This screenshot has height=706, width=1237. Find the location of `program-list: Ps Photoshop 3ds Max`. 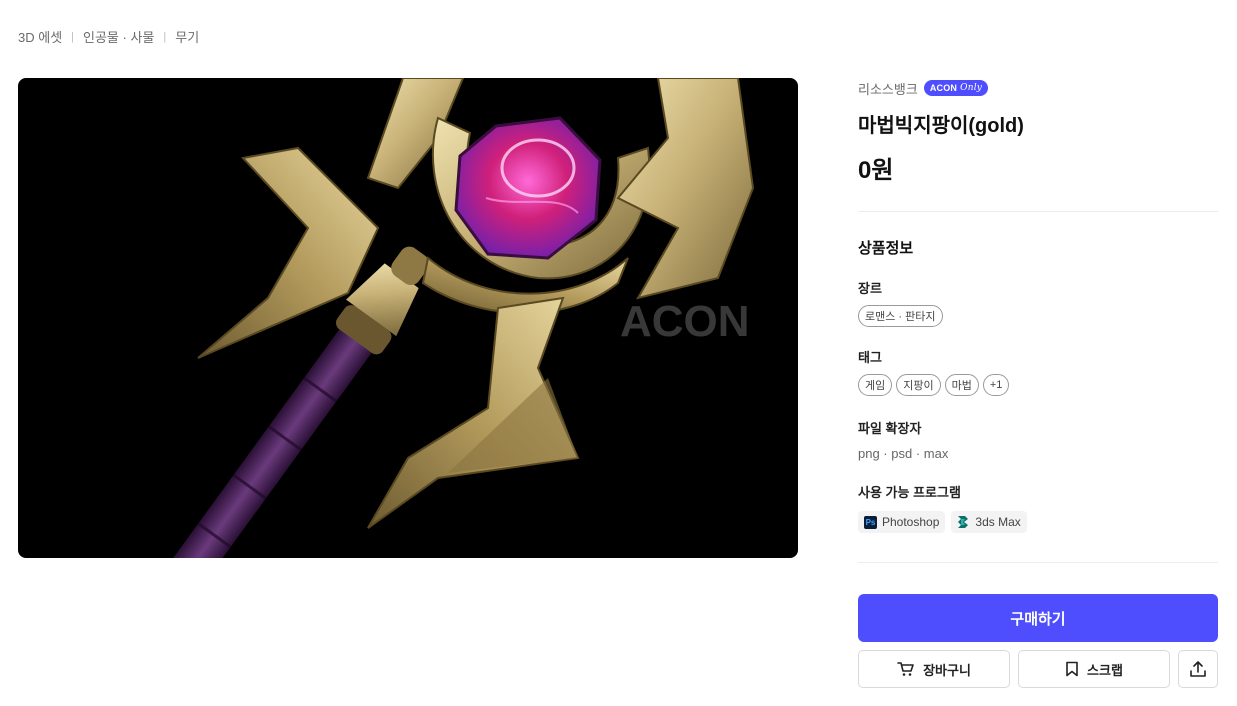

program-list: Ps Photoshop 3ds Max is located at coordinates (1038, 522).